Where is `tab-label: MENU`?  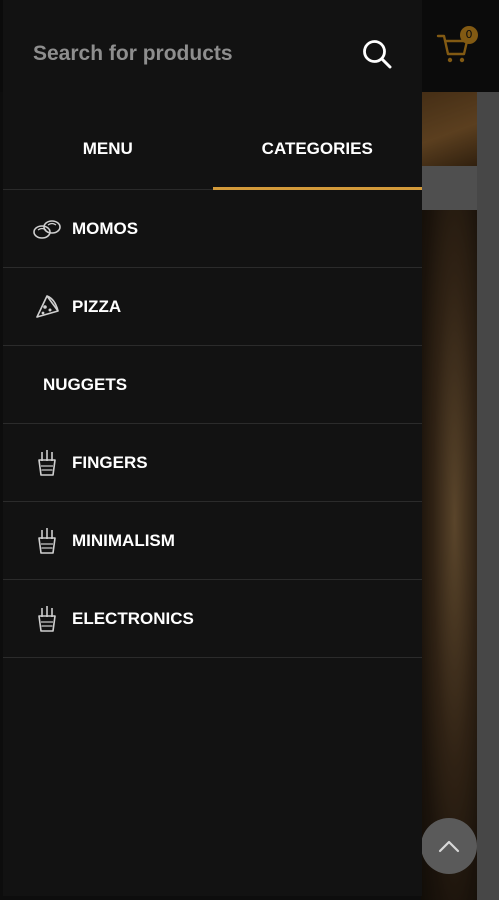
tab-label: MENU is located at coordinates (107, 148).